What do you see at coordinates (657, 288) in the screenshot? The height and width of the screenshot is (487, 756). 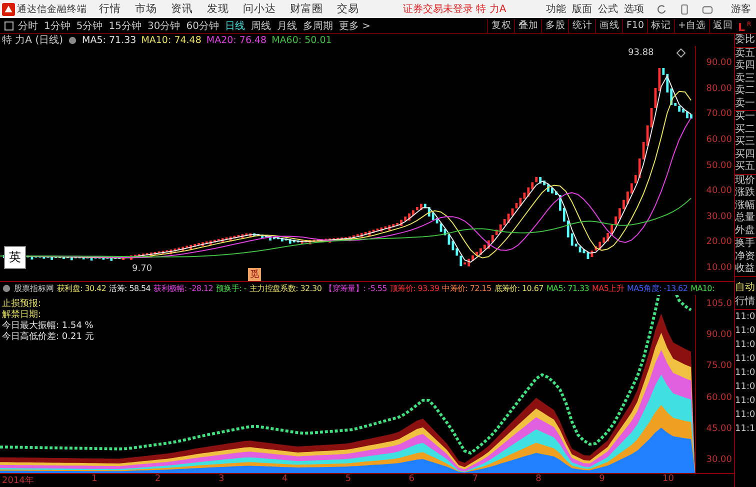 I see `indicator-value: MA5角度: -13.62` at bounding box center [657, 288].